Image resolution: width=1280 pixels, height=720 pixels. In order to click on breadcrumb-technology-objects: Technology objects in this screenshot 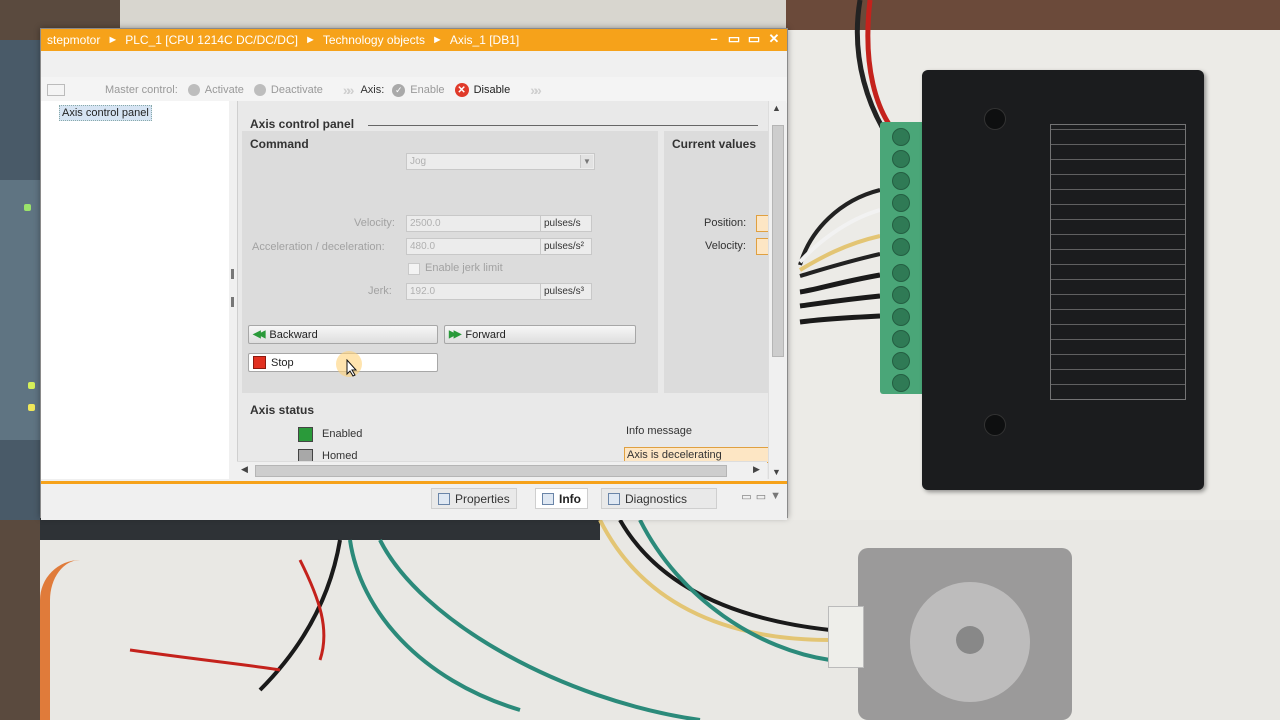, I will do `click(374, 40)`.